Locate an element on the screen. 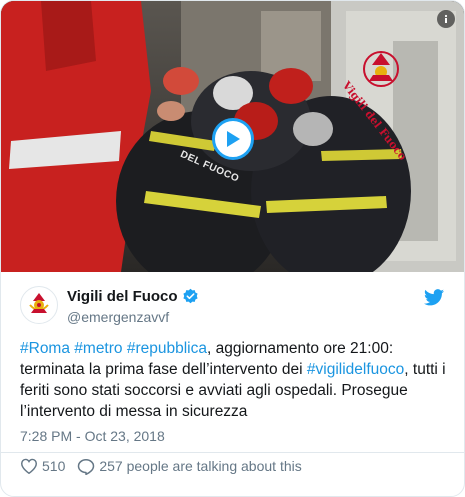 This screenshot has height=497, width=465. info-glyph-icon is located at coordinates (446, 18).